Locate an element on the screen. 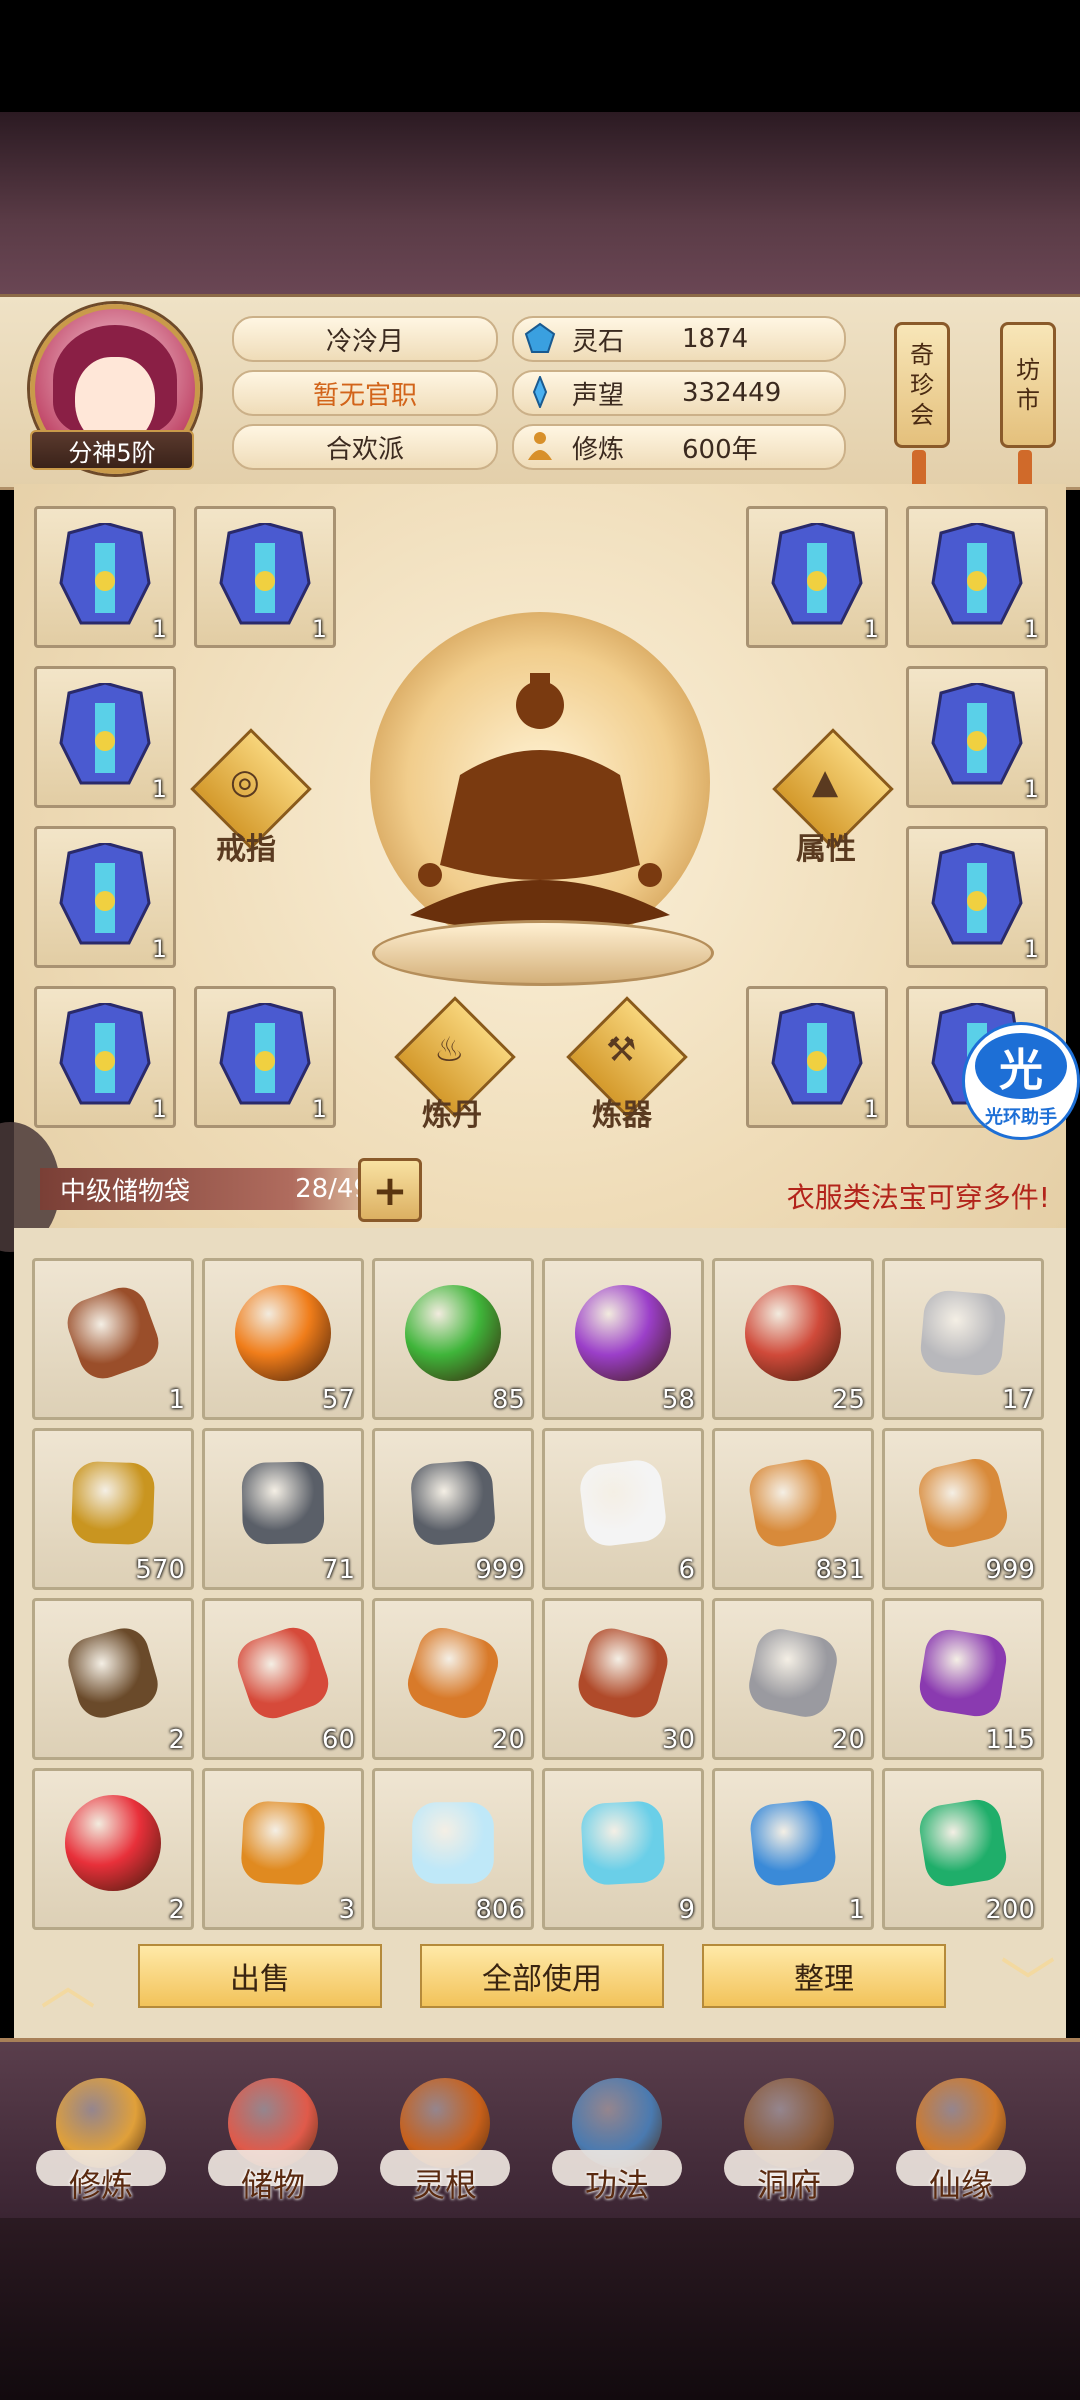  item-count: 200 is located at coordinates (1010, 1910).